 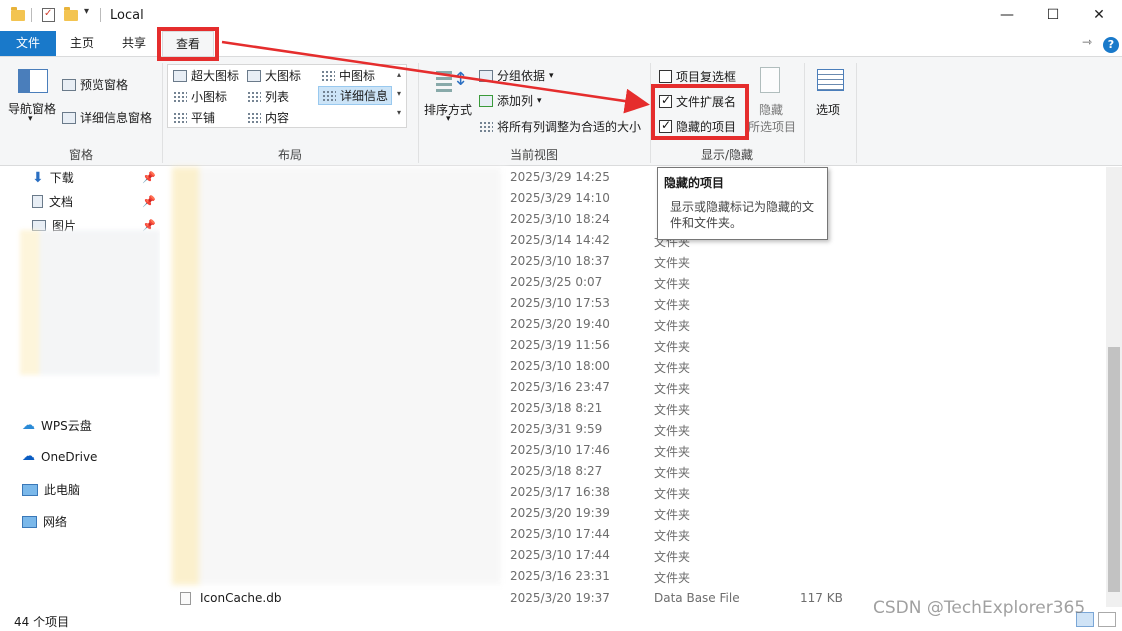 I want to click on table-row: 2025/3/10 18:24, so click(x=633, y=219).